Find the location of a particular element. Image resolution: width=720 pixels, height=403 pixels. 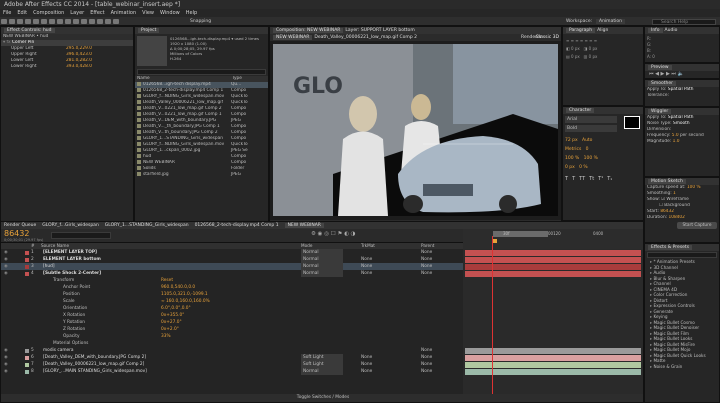

layer-row: ◉ 5 modis camera None is located at coordinates (232, 350).